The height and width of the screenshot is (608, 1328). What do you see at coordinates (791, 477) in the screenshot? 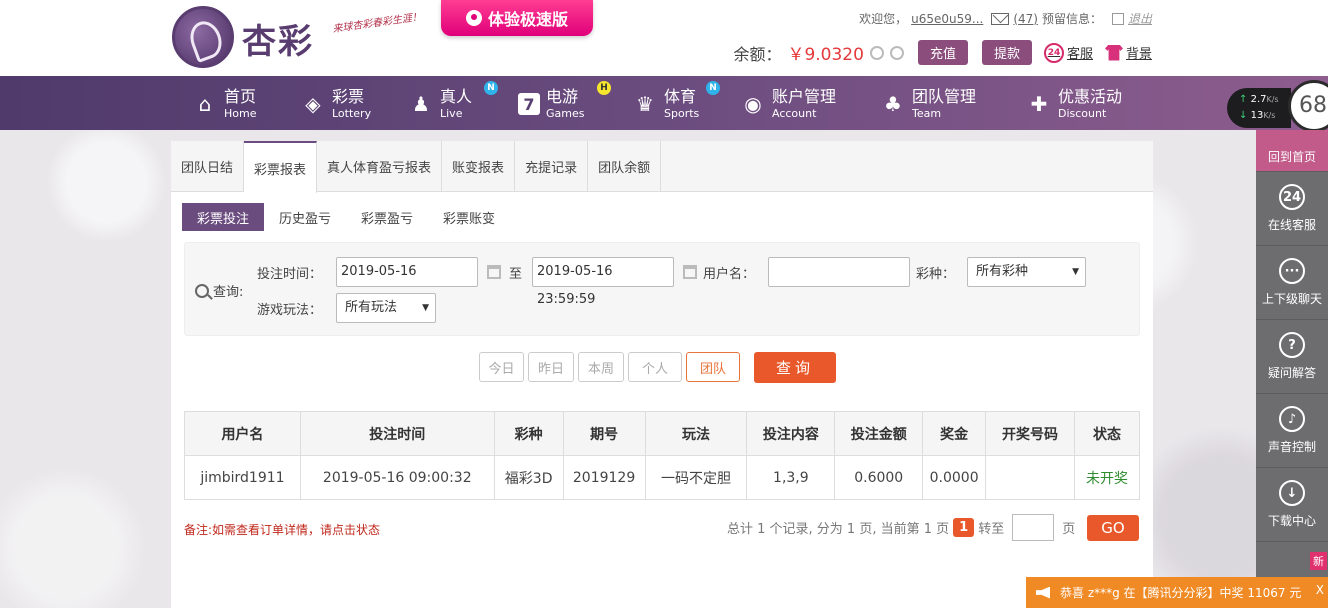
I see `cell-content: 1,3,9` at bounding box center [791, 477].